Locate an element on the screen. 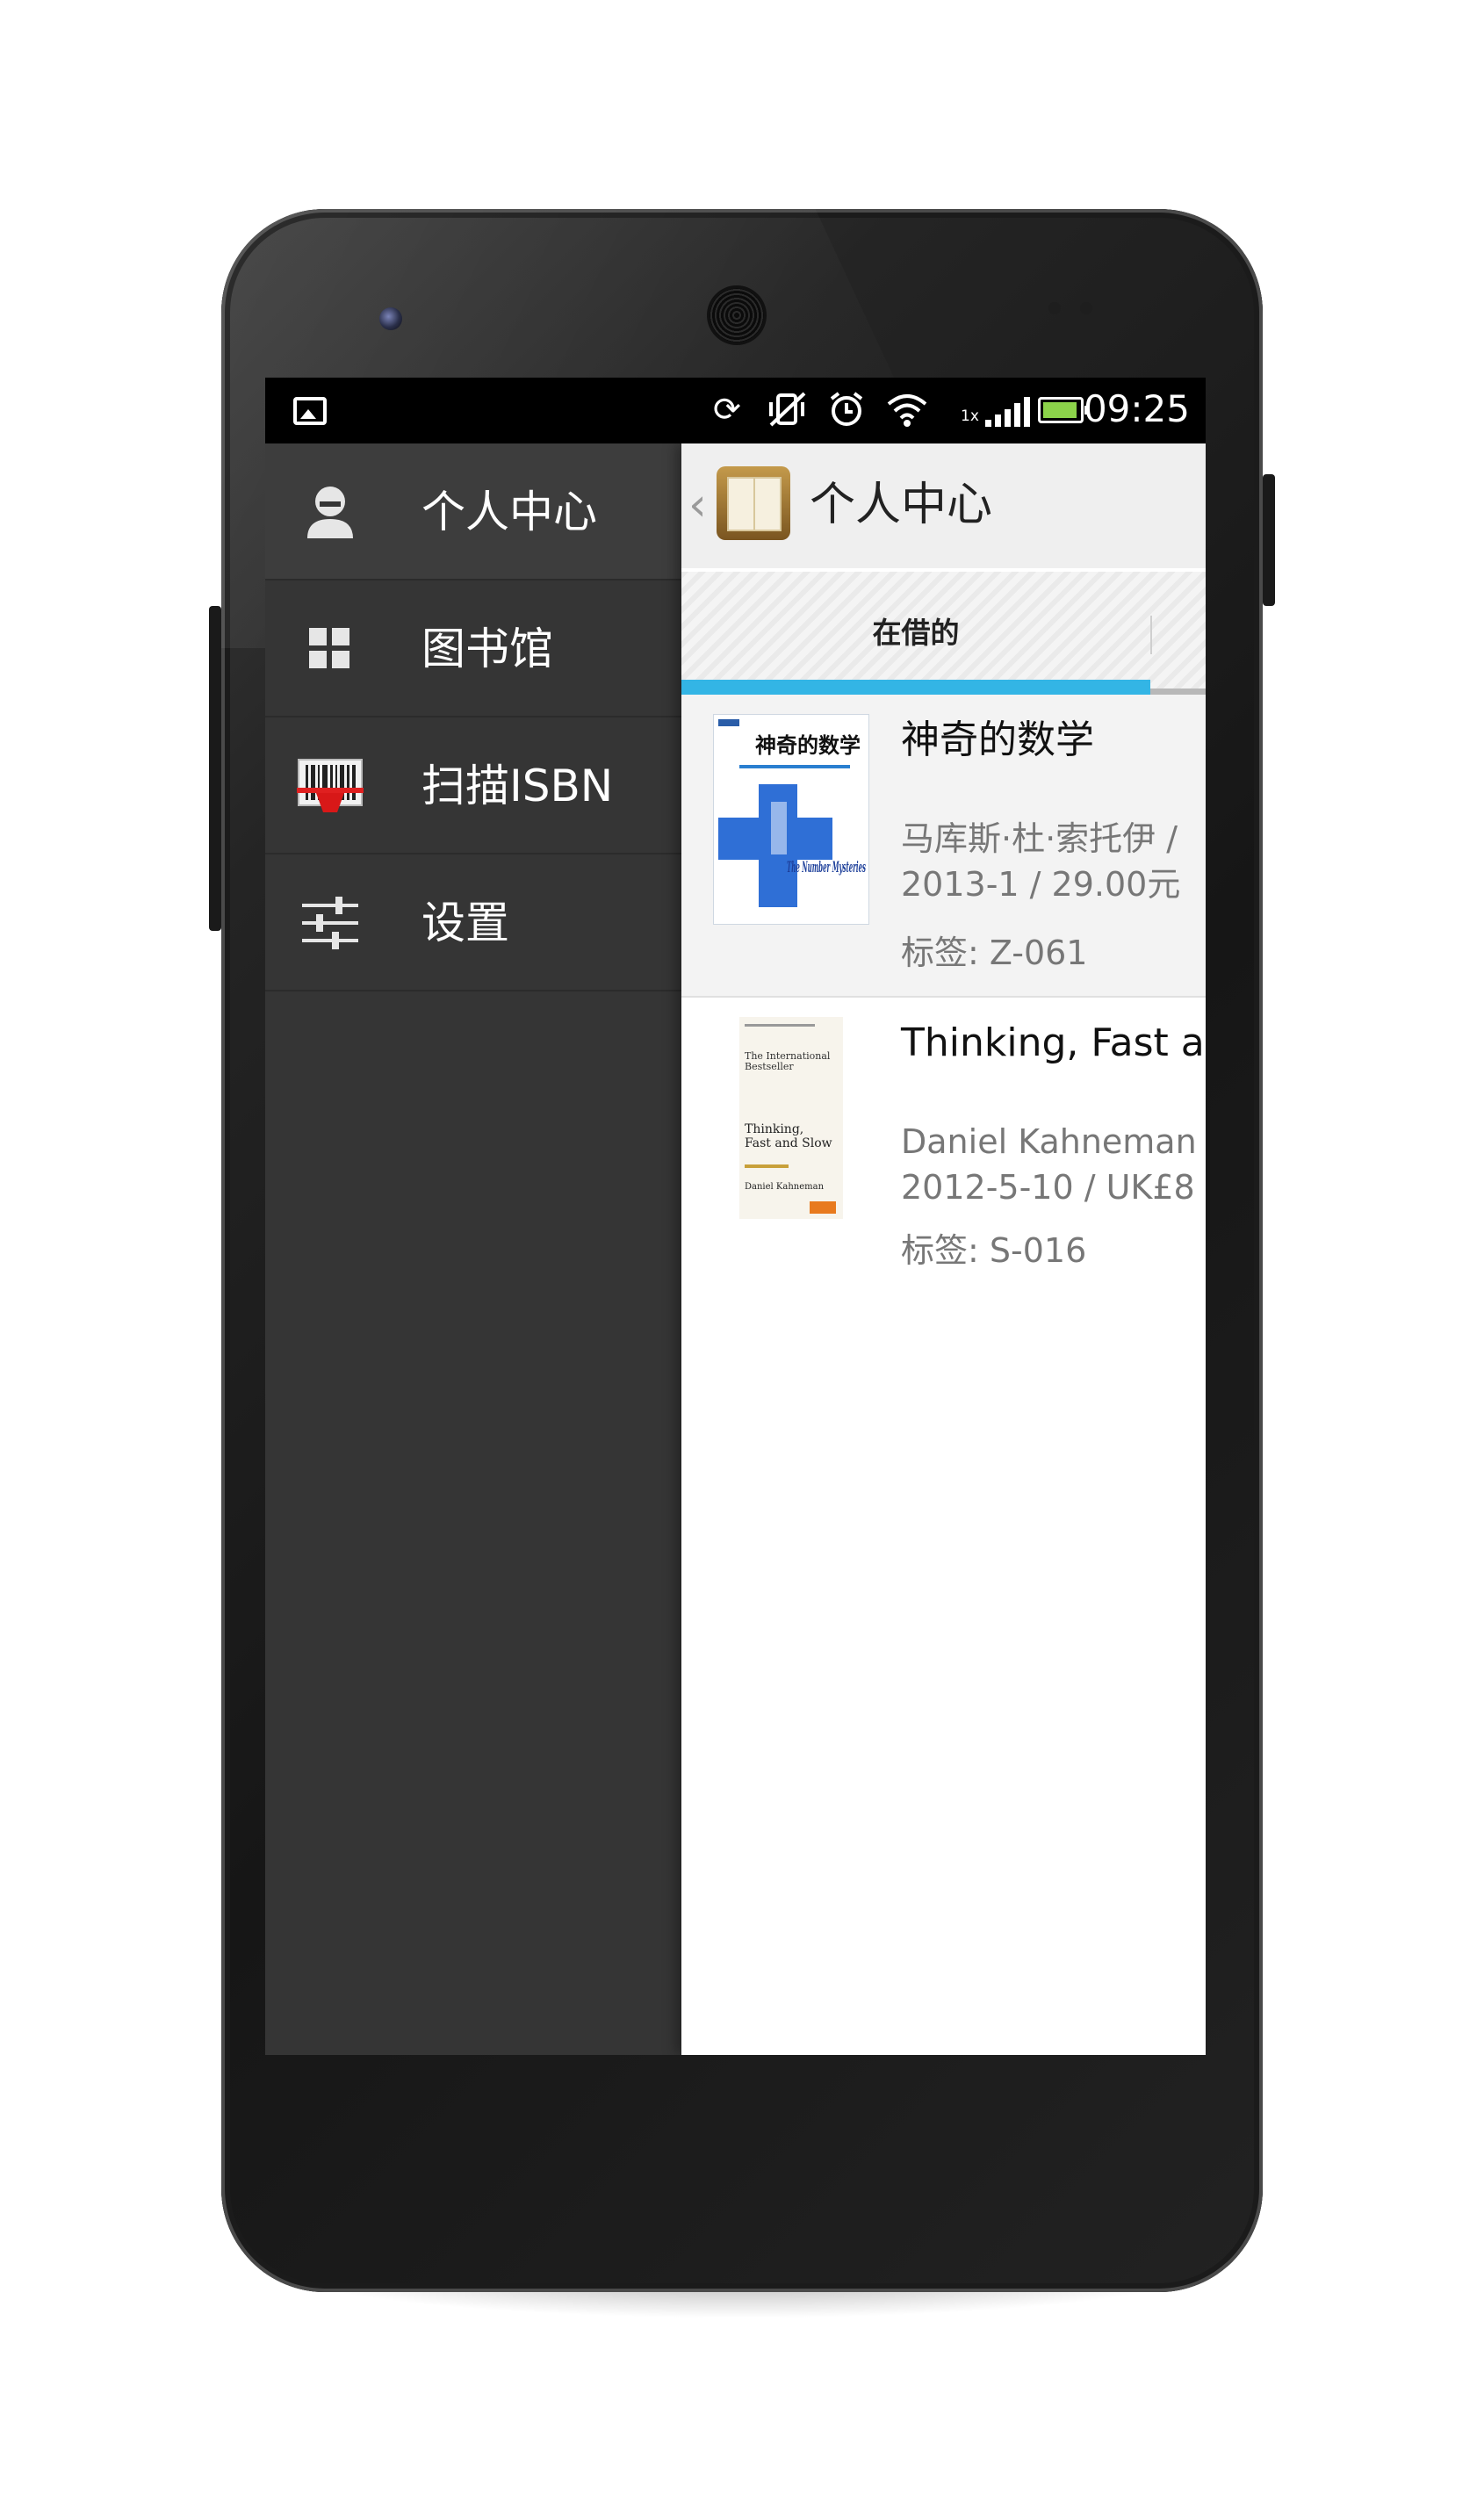  status-bar: ⟳ 1x 09:25 is located at coordinates (735, 410).